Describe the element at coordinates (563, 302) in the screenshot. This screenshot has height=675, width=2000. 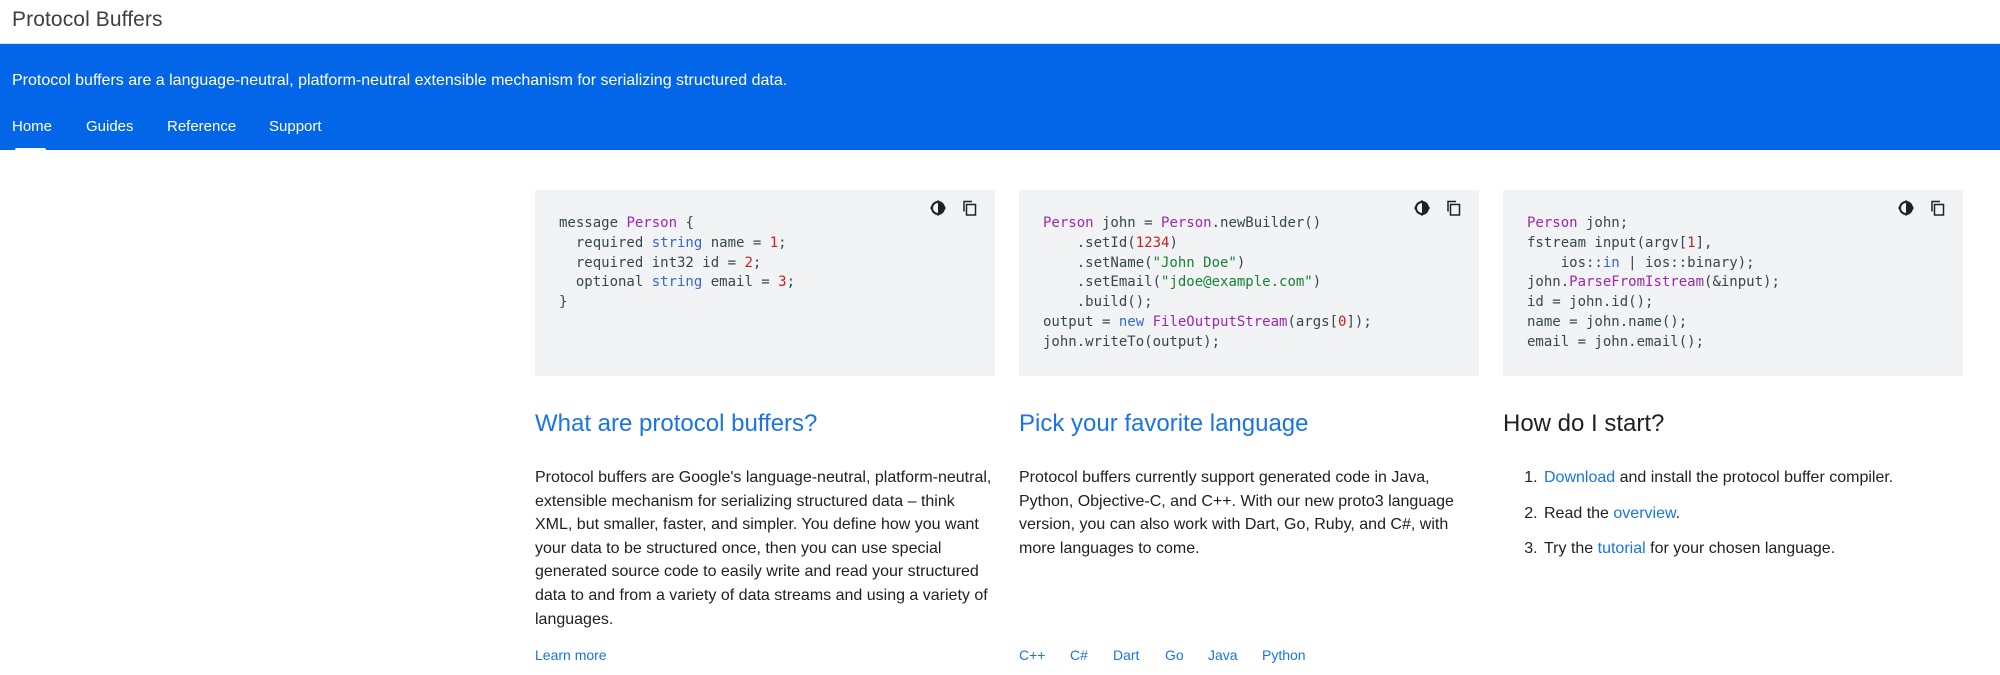
I see `code-line: }` at that location.